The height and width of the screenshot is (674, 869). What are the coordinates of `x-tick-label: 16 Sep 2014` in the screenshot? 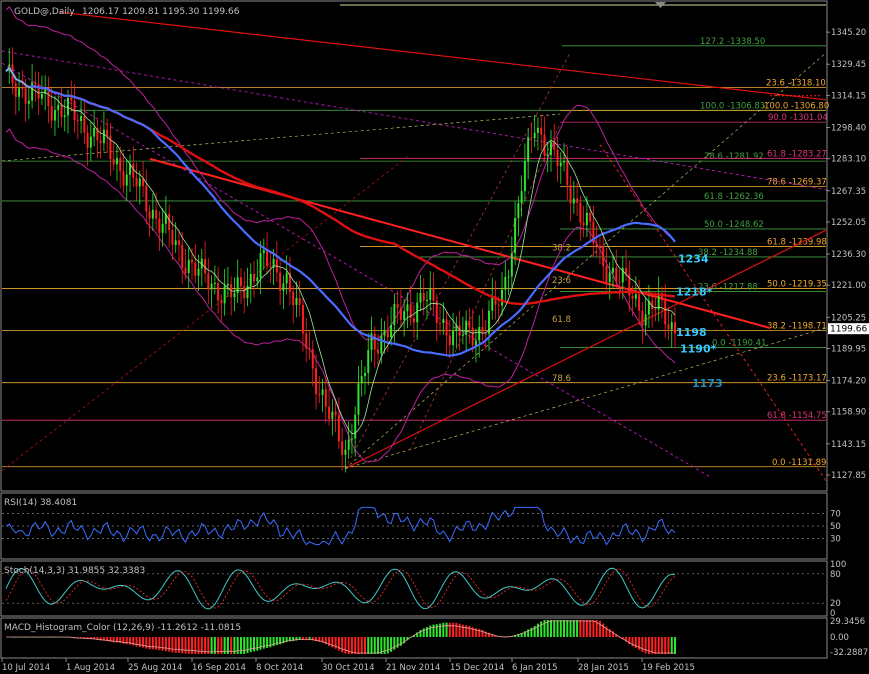 It's located at (219, 668).